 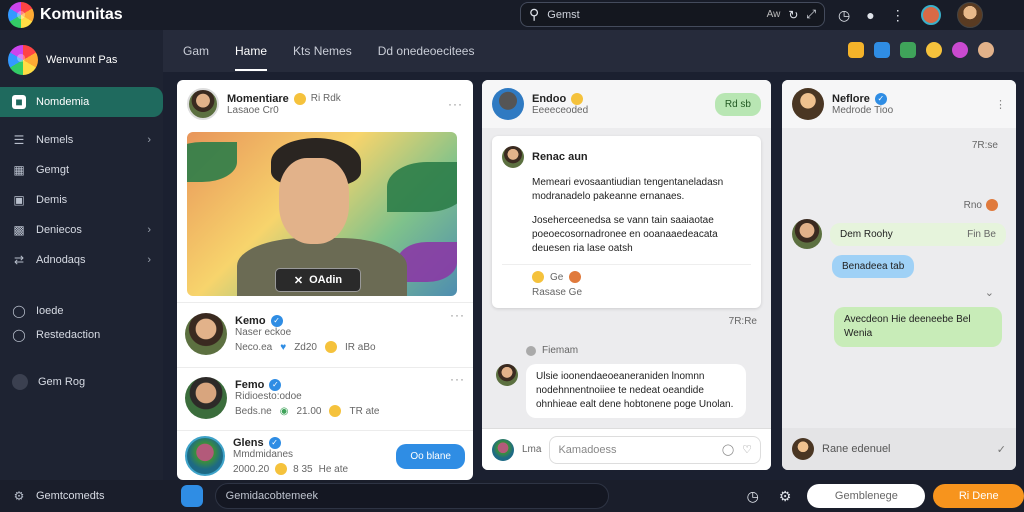 I want to click on sidebar-item-3: ▣ Demis, so click(x=81, y=200).